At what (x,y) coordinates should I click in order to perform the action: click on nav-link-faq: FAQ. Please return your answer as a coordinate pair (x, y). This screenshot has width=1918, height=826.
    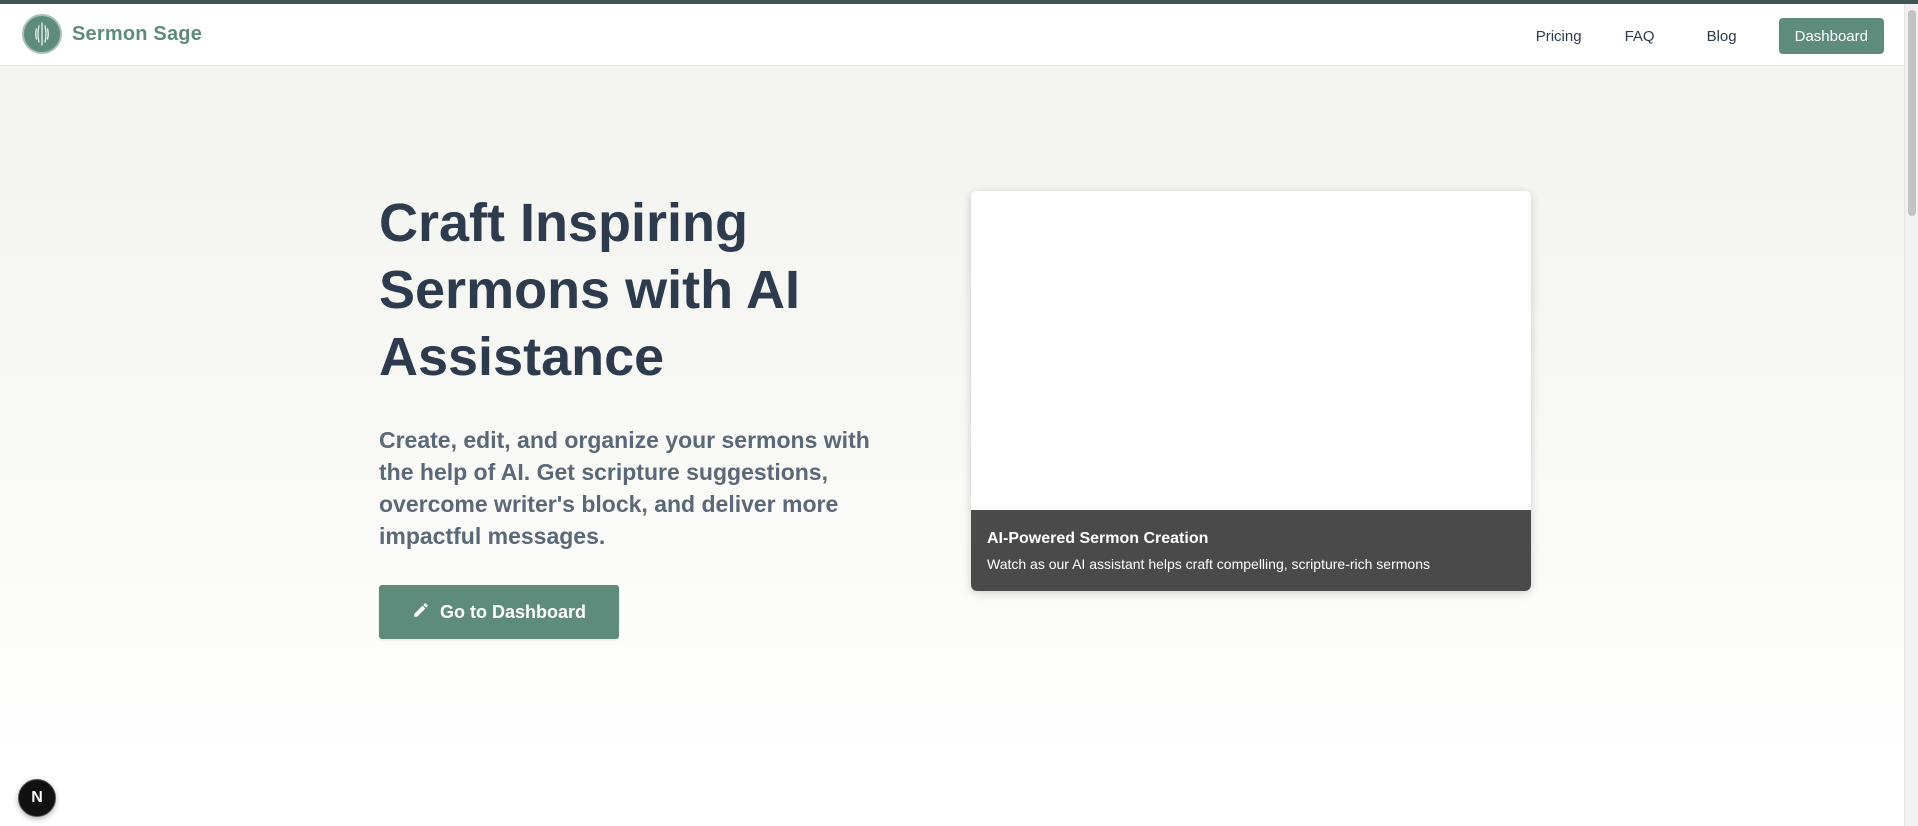
    Looking at the image, I should click on (1640, 36).